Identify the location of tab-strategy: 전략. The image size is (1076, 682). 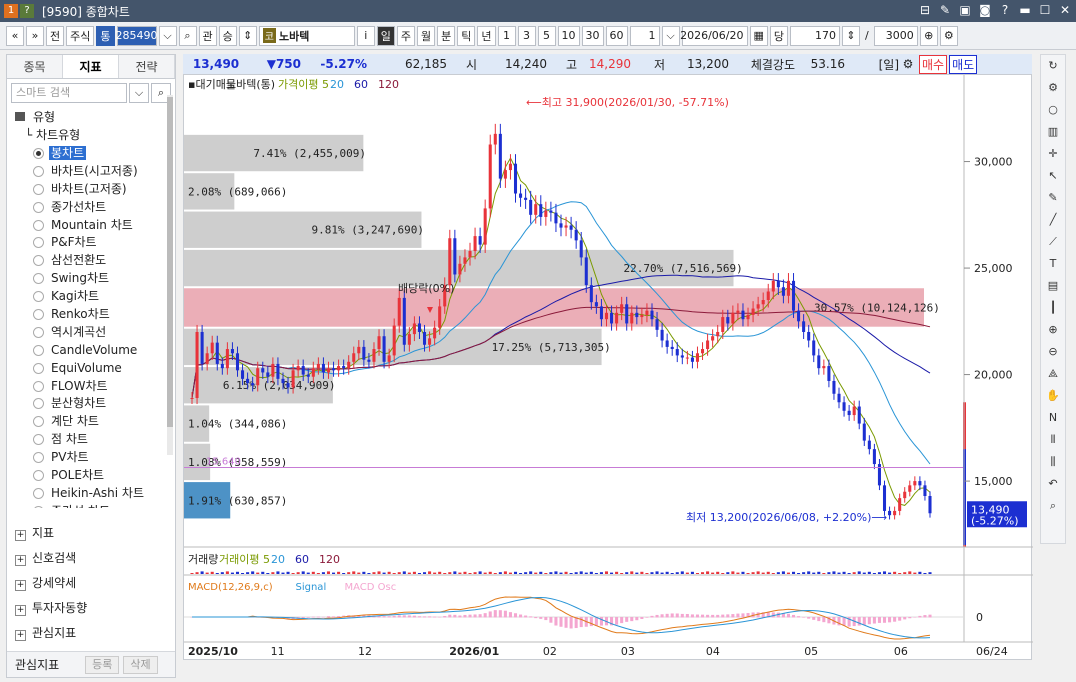
(147, 66).